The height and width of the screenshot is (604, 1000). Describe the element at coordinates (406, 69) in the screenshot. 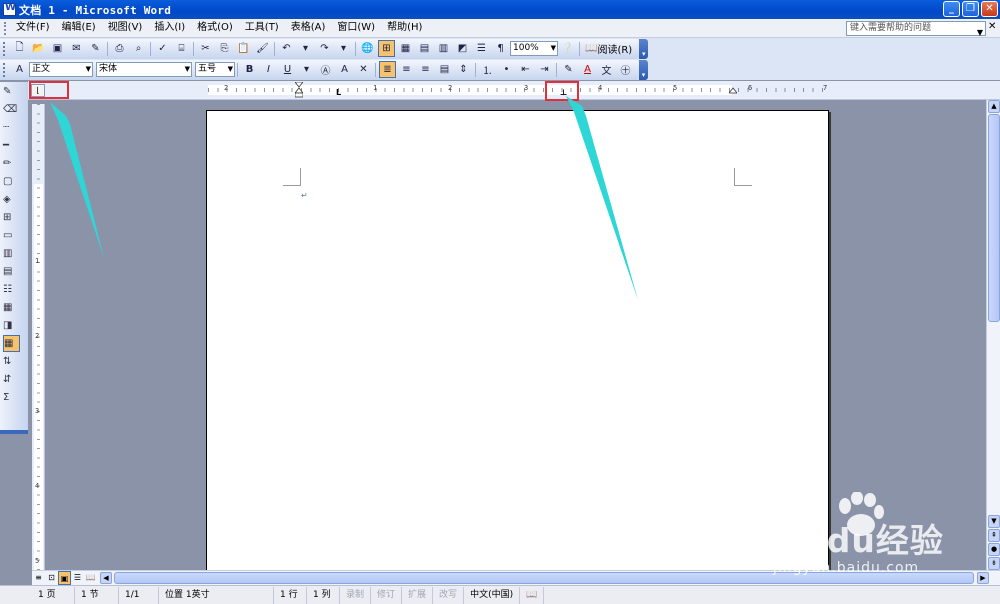

I see `align-center-icon: ≡` at that location.